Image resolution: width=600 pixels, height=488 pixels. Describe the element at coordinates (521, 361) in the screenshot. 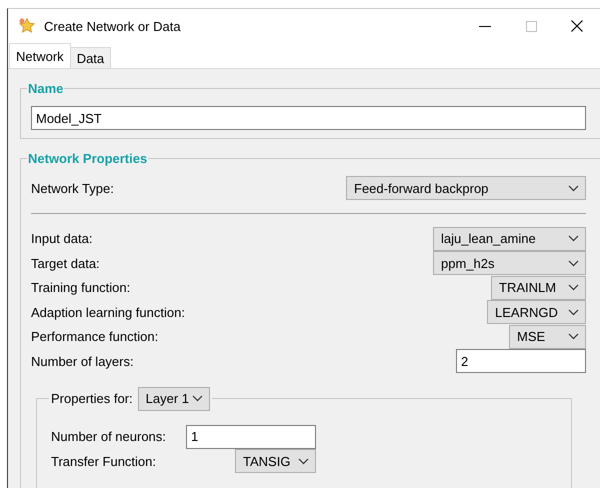

I see `input-field: 2` at that location.